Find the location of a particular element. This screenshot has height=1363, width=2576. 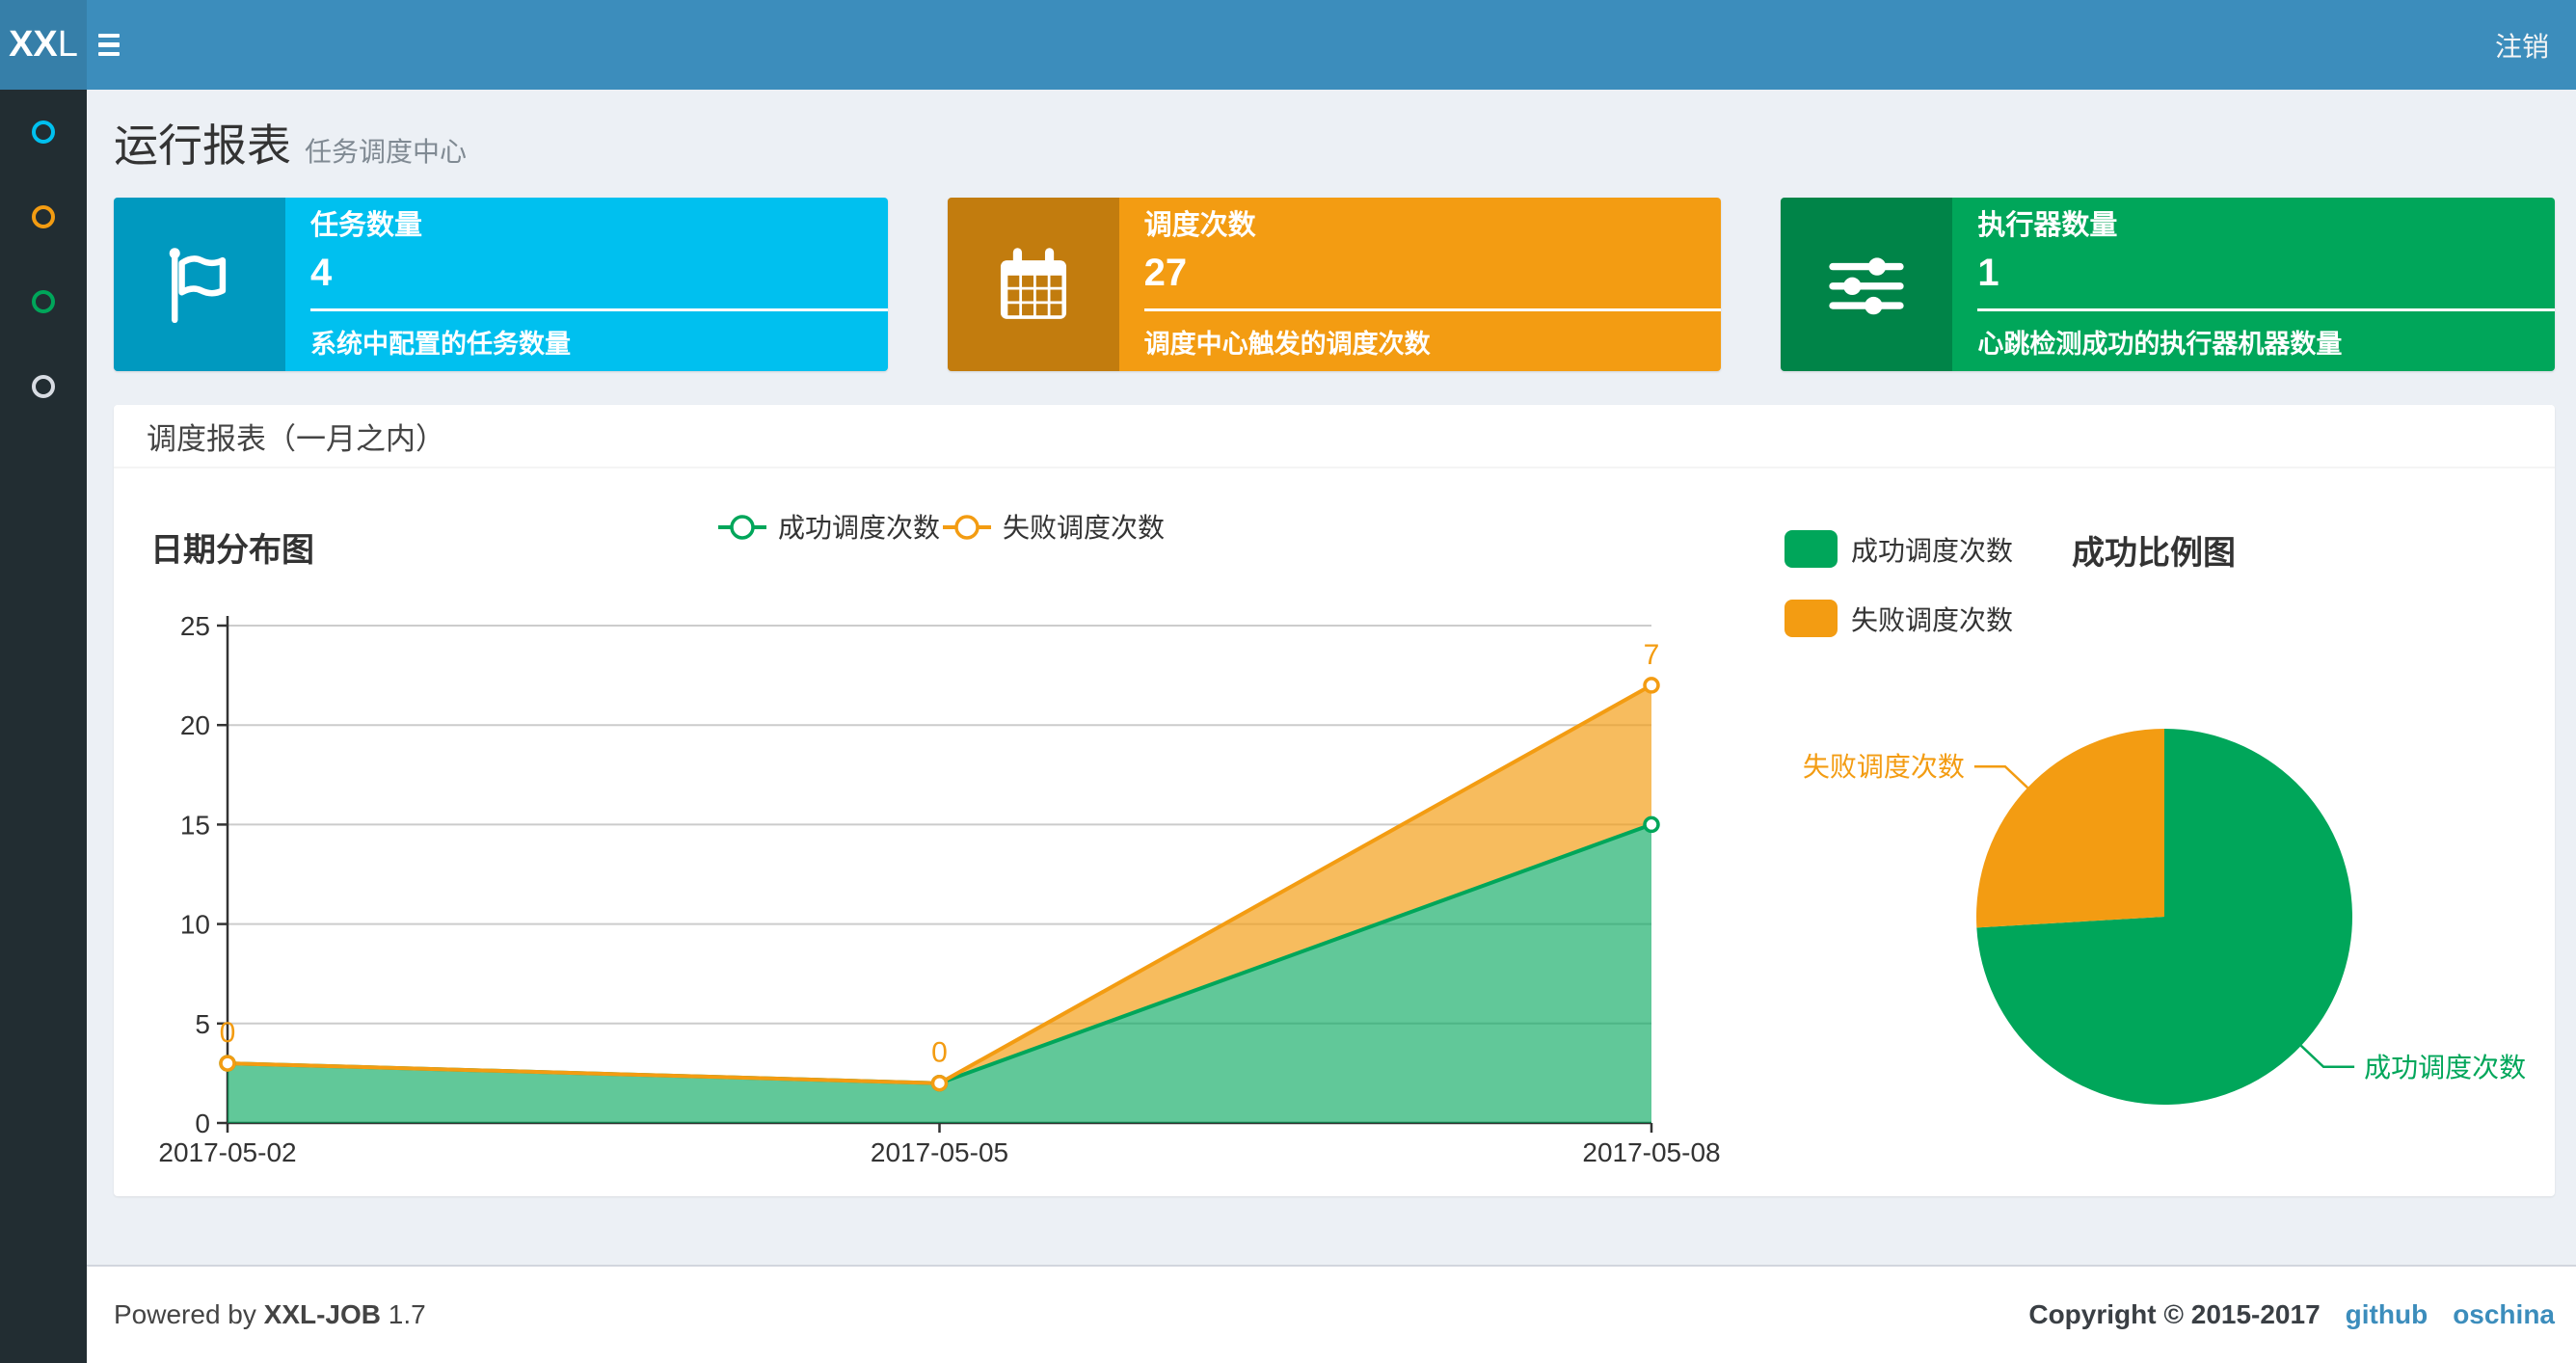

pie-slice-label: 成功调度次数 is located at coordinates (2445, 1067).